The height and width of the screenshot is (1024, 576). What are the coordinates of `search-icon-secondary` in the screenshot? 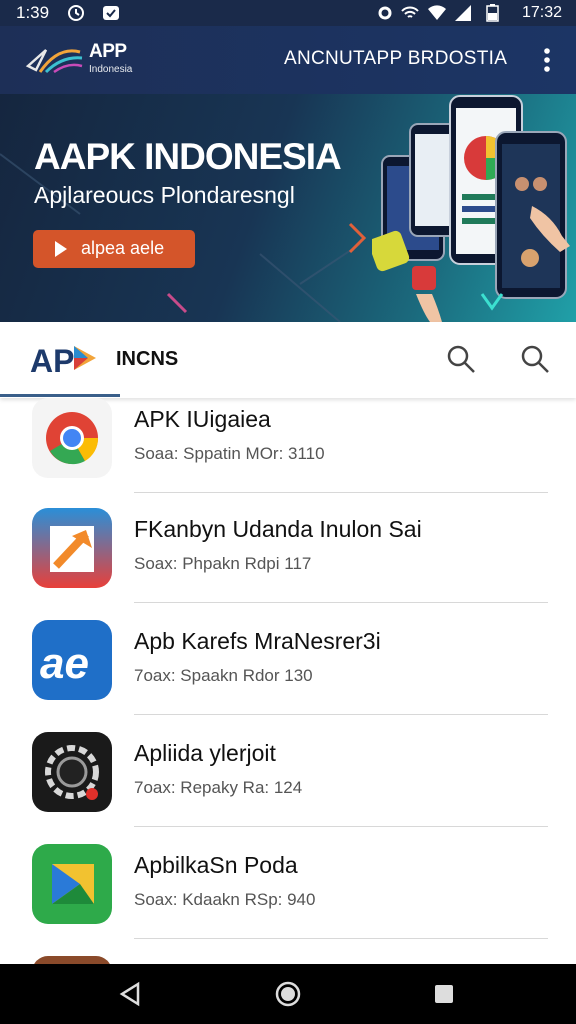 It's located at (535, 359).